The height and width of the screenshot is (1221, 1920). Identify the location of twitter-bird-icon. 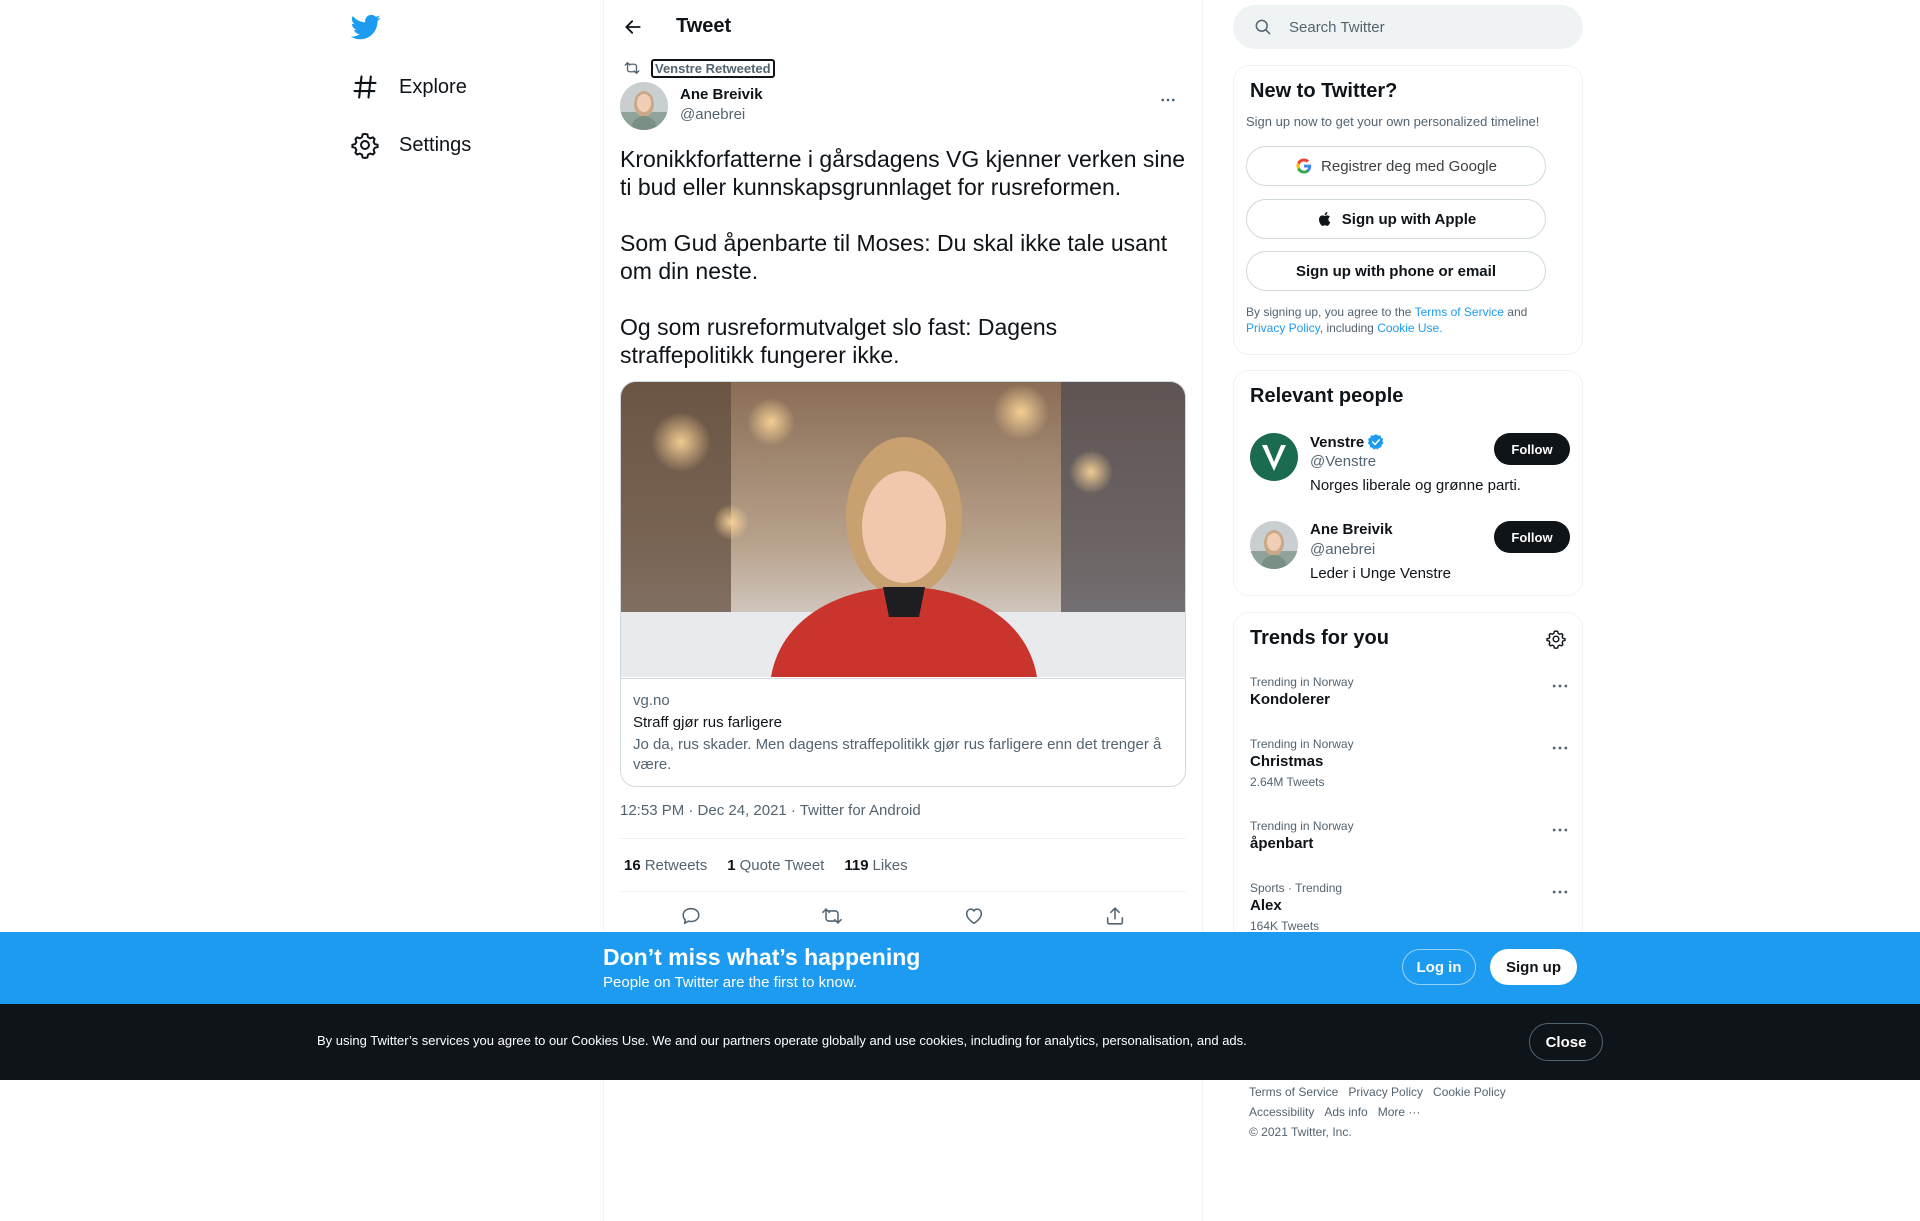
(366, 27).